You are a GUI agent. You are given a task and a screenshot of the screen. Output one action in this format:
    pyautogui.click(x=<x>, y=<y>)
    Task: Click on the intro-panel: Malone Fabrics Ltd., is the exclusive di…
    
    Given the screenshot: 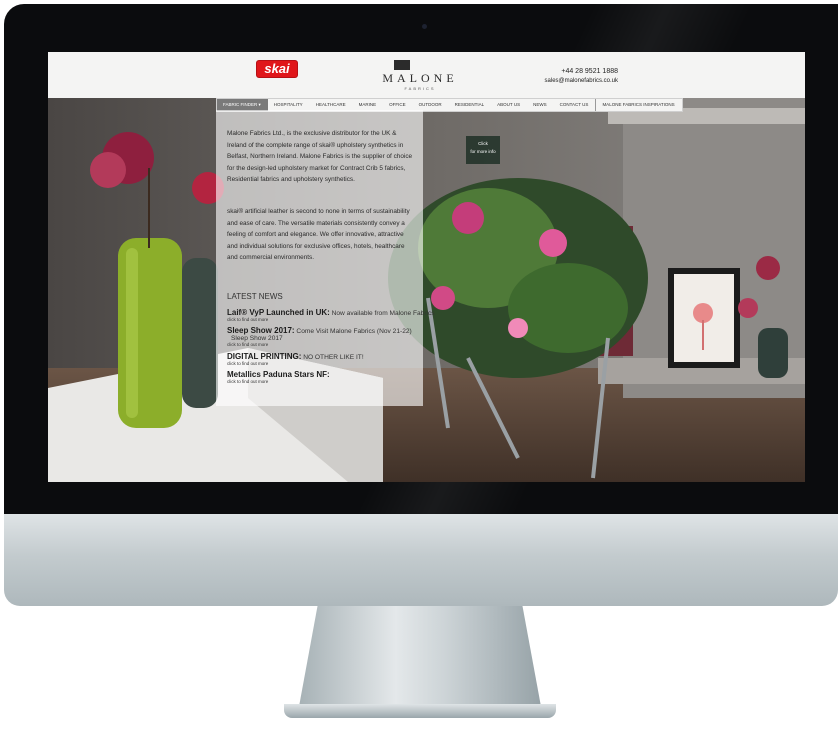 What is the action you would take?
    pyautogui.click(x=325, y=258)
    